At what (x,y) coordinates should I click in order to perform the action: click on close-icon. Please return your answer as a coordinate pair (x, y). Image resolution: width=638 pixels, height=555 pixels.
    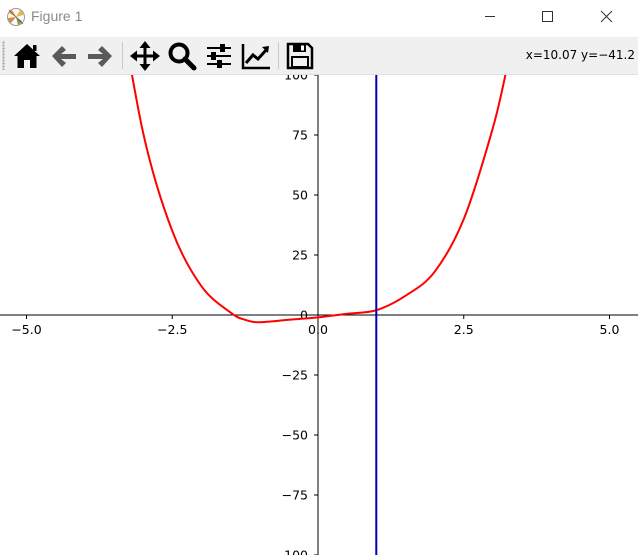
    Looking at the image, I should click on (606, 16).